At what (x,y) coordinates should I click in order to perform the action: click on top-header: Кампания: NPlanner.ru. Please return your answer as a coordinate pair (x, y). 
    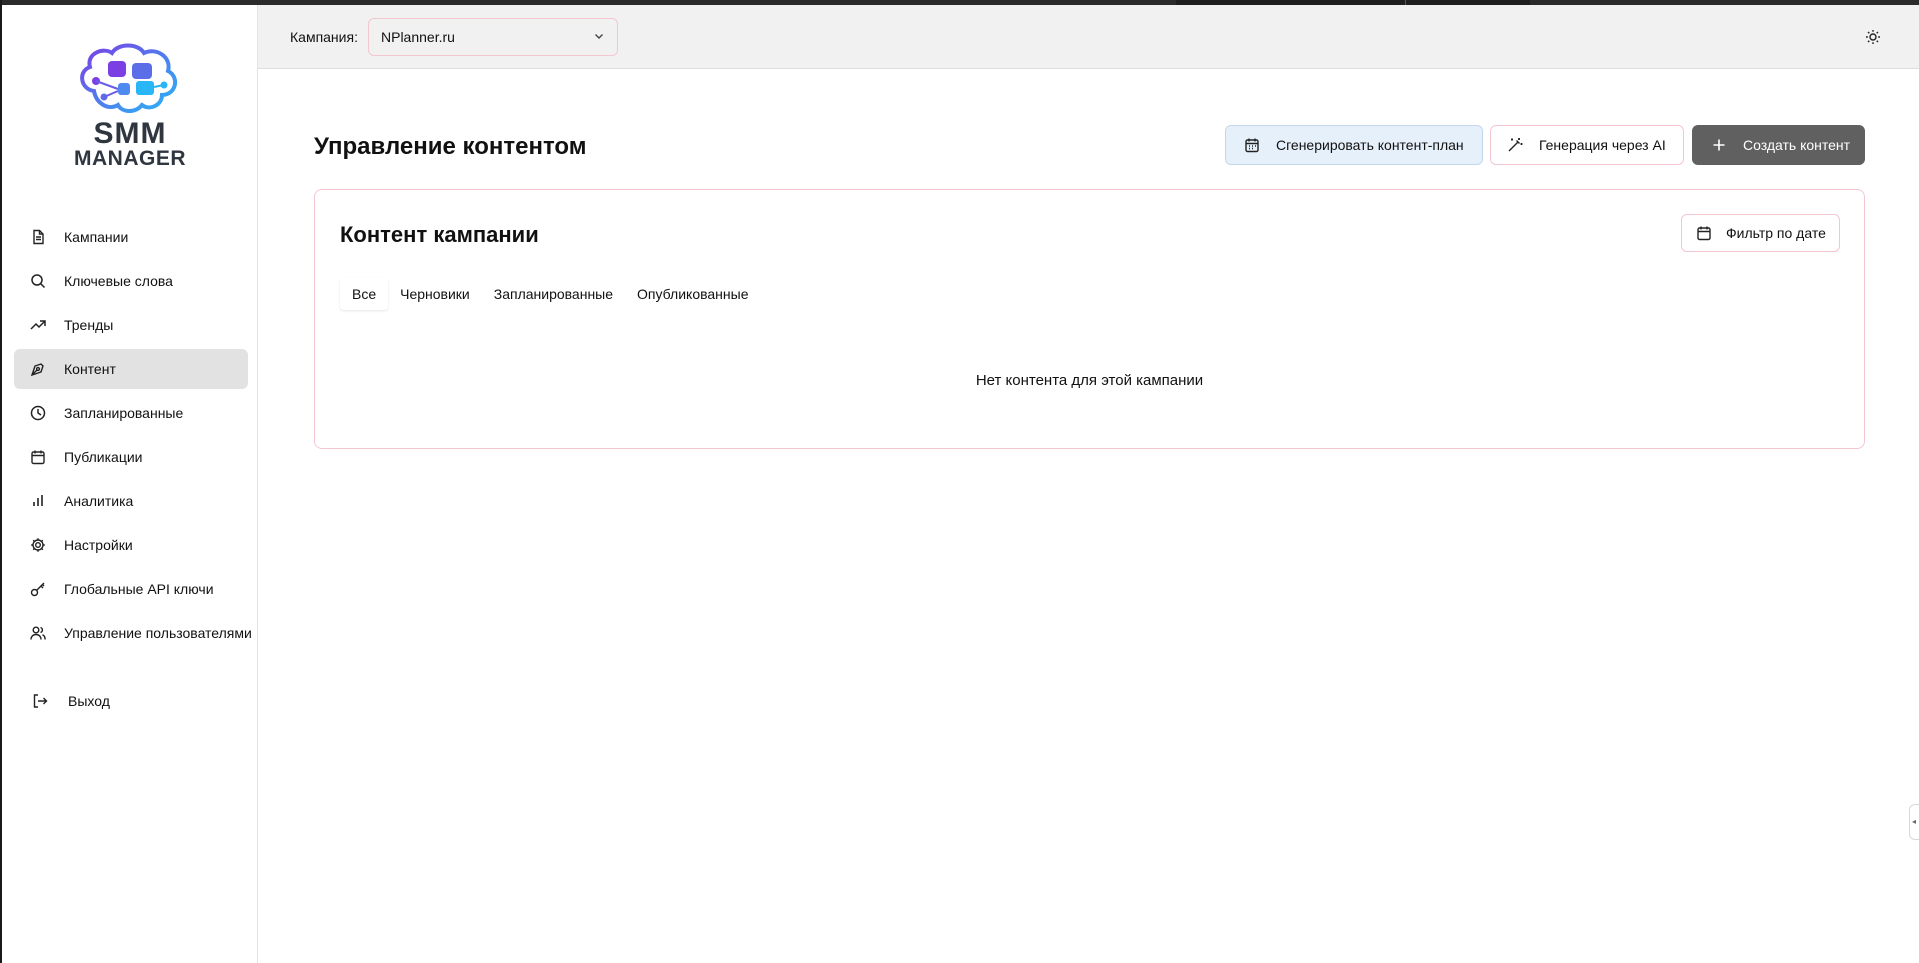
    Looking at the image, I should click on (1088, 37).